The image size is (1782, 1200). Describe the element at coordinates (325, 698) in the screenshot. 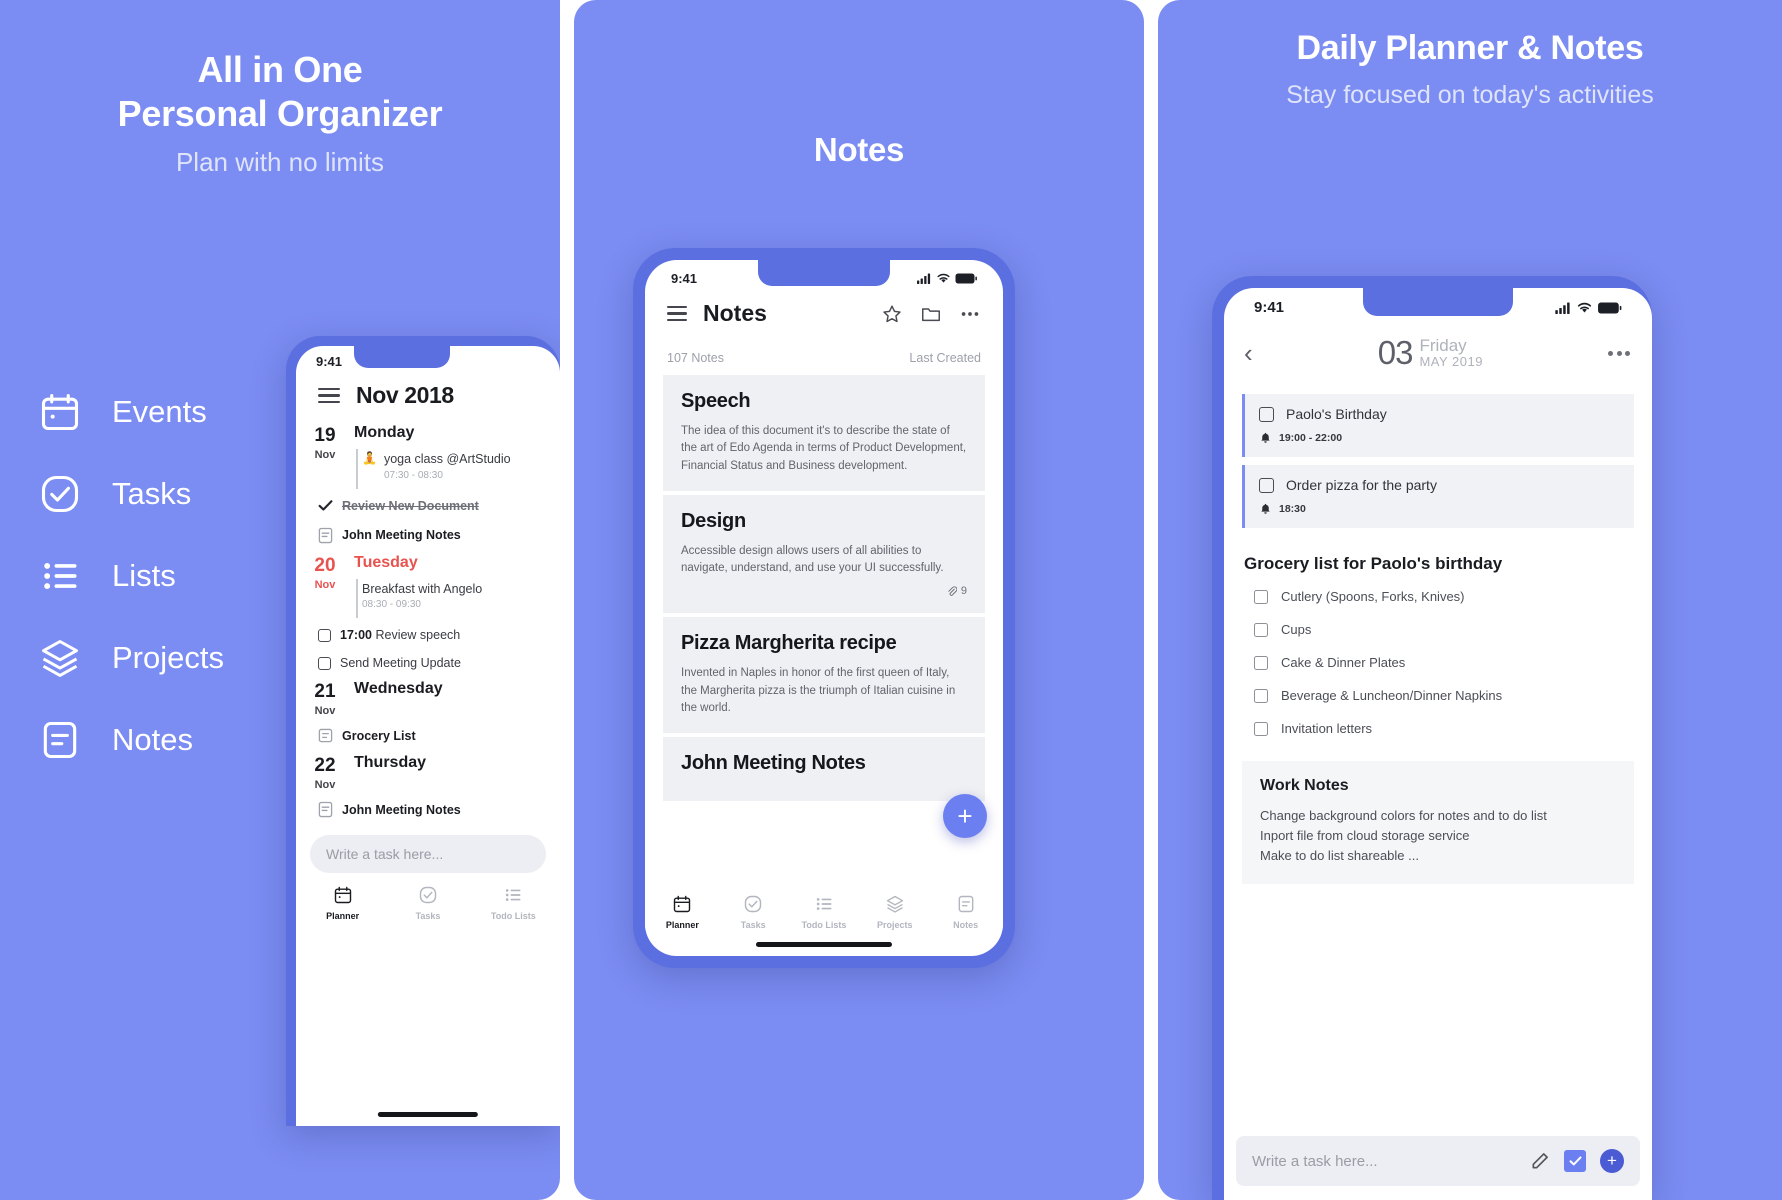

I see `day-date: 21 Nov` at that location.